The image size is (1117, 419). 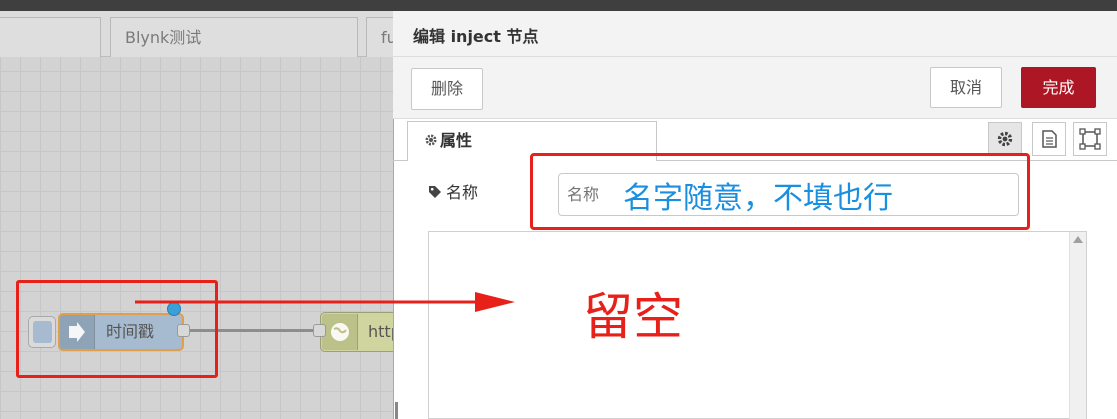 I want to click on tray-toolbar, so click(x=755, y=88).